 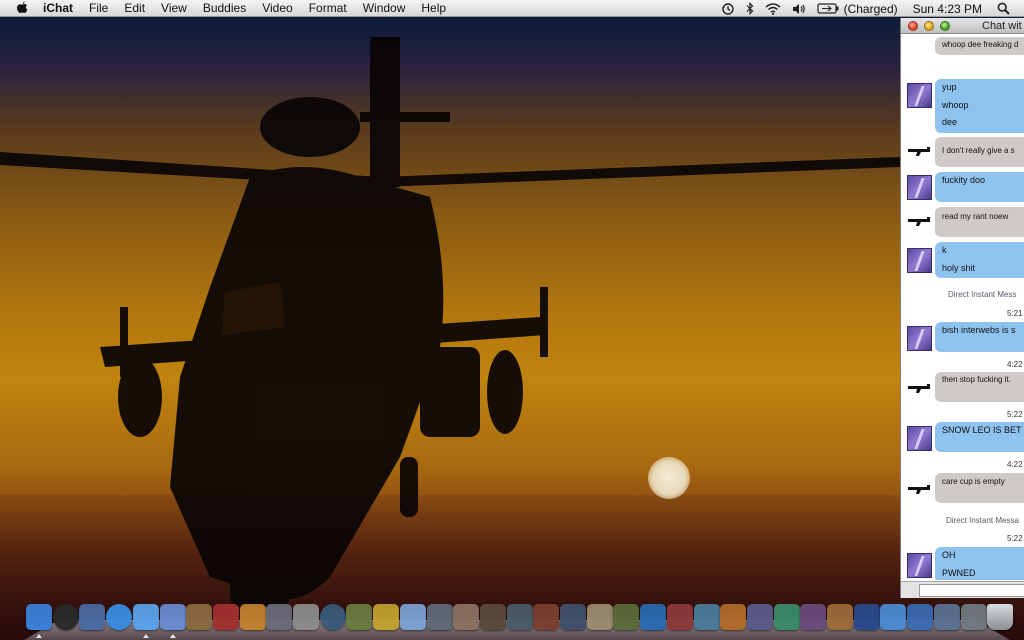 What do you see at coordinates (65, 617) in the screenshot?
I see `dock-icon-dashboard` at bounding box center [65, 617].